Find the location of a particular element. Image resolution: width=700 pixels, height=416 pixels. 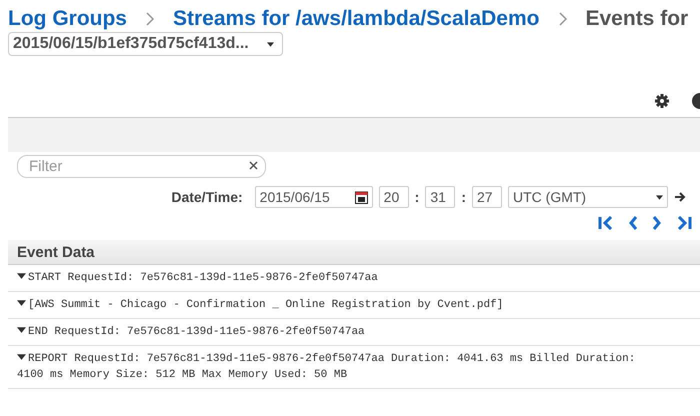

previous-page-icon is located at coordinates (633, 223).